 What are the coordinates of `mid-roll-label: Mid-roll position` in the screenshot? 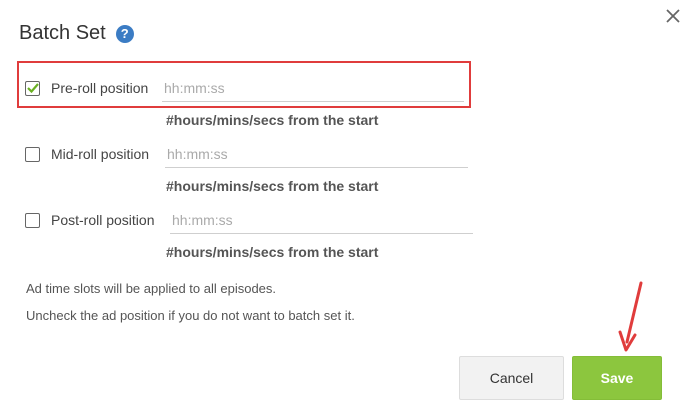 It's located at (100, 154).